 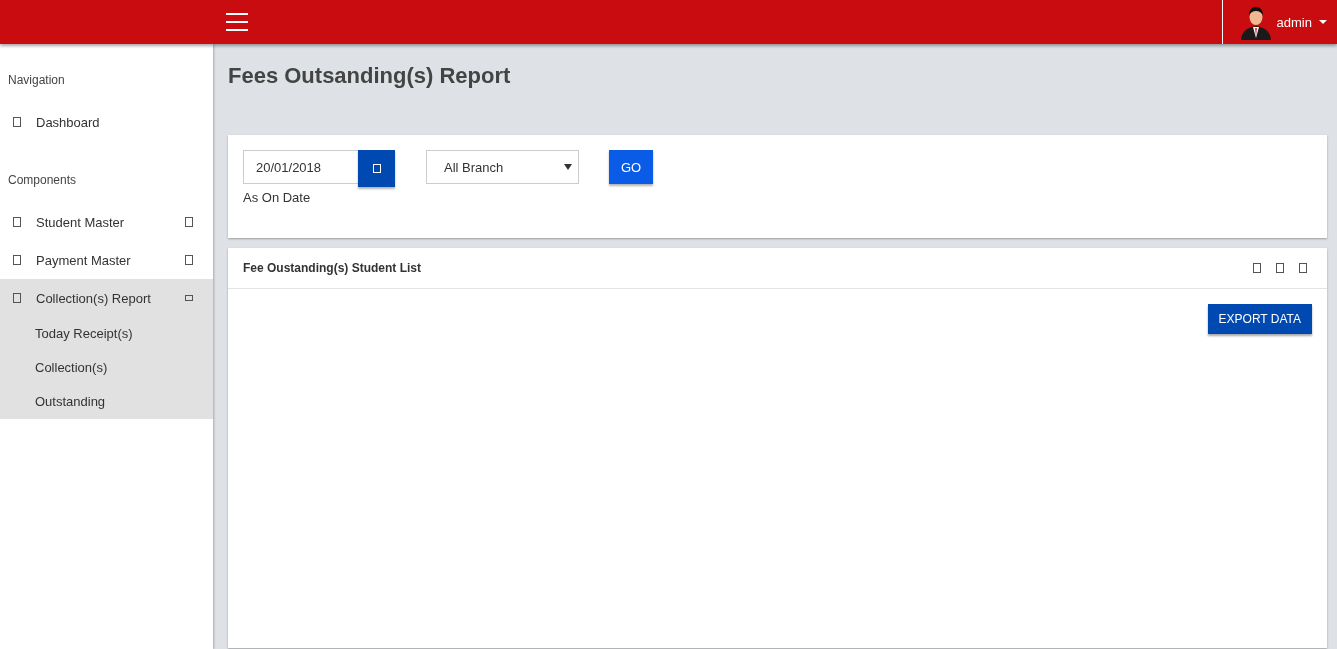 What do you see at coordinates (237, 22) in the screenshot?
I see `menu-button` at bounding box center [237, 22].